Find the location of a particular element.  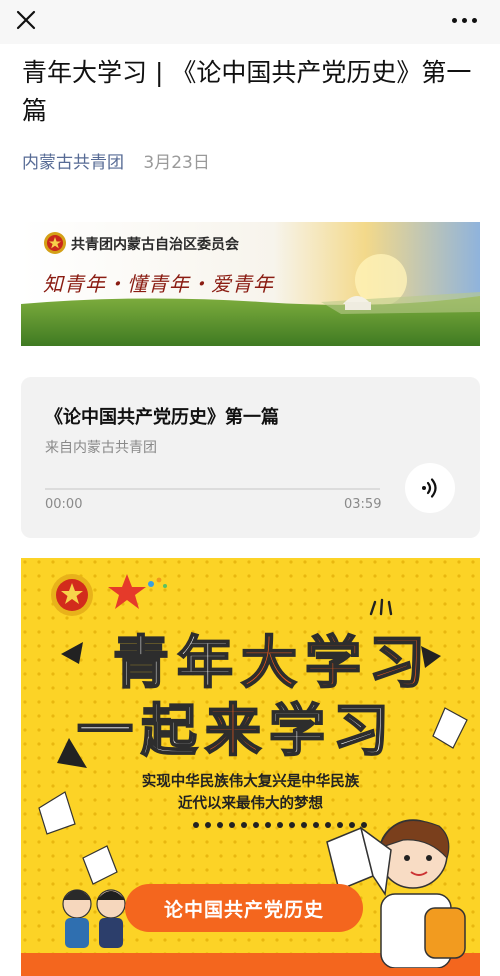

poster-headline-part: 学习 is located at coordinates (332, 731).